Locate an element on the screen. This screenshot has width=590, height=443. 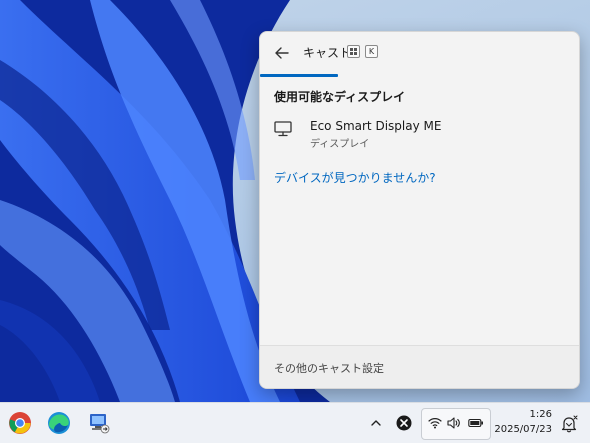
device-type: ディスプレイ is located at coordinates (340, 144).